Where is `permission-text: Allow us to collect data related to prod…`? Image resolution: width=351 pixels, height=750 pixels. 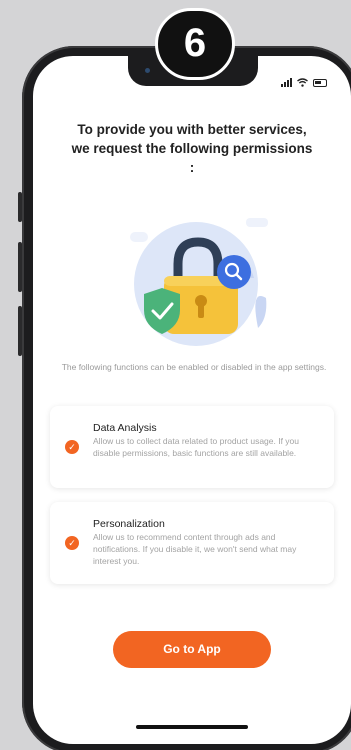 permission-text: Allow us to collect data related to prod… is located at coordinates (196, 447).